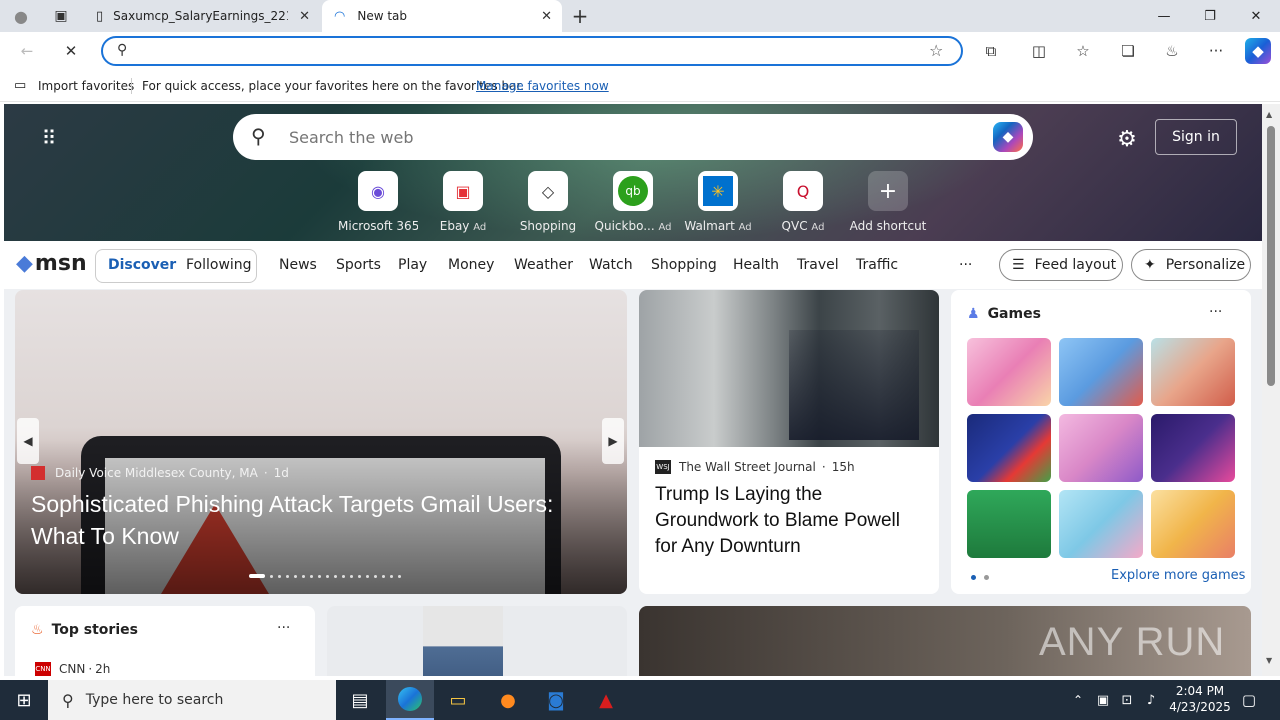 This screenshot has width=1280, height=720. I want to click on games-more-button: ···, so click(1215, 312).